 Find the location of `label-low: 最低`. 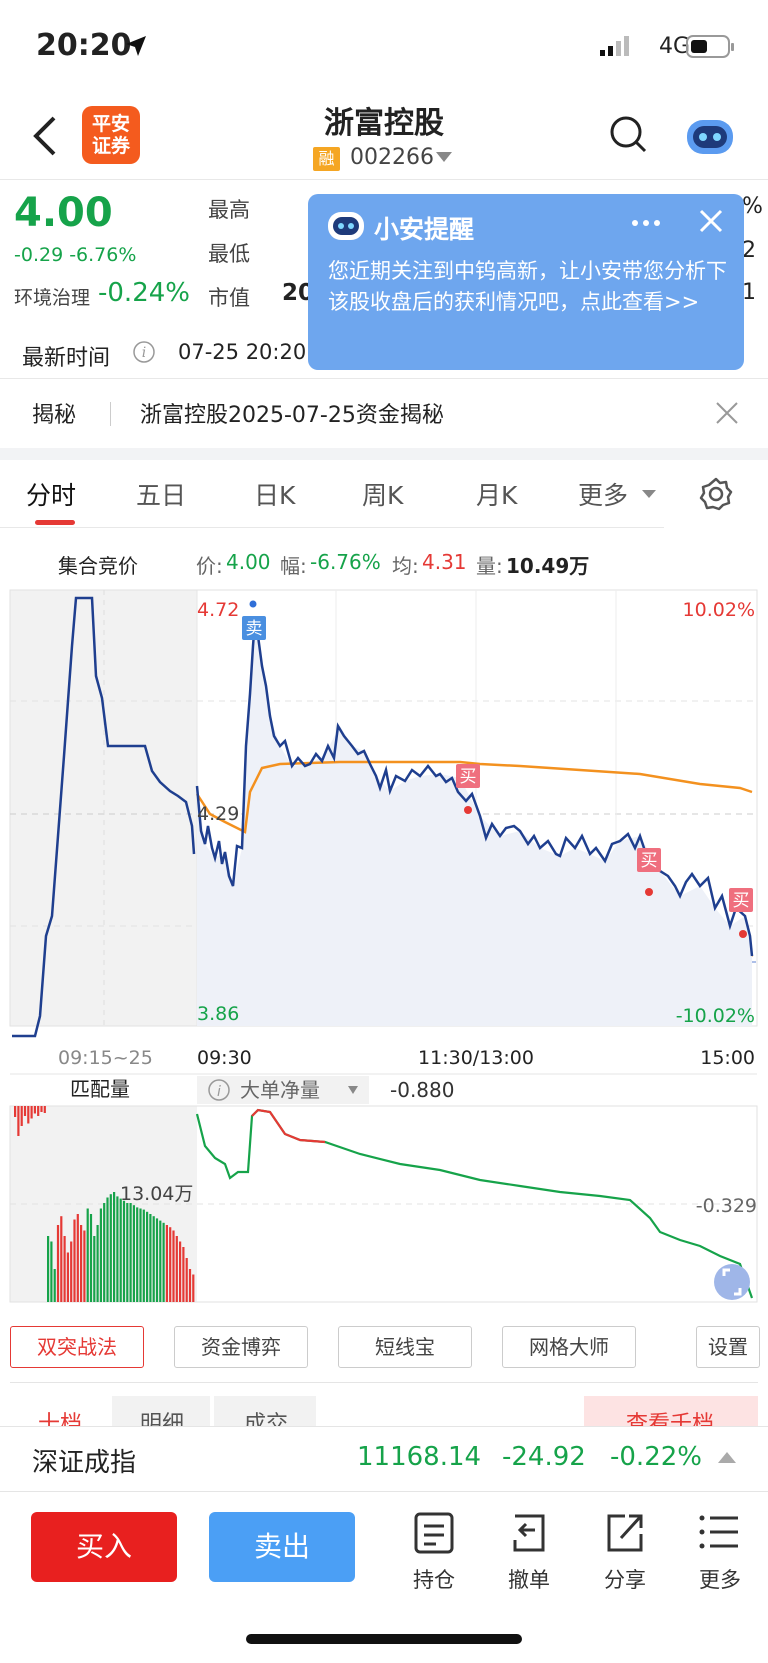

label-low: 最低 is located at coordinates (229, 254).